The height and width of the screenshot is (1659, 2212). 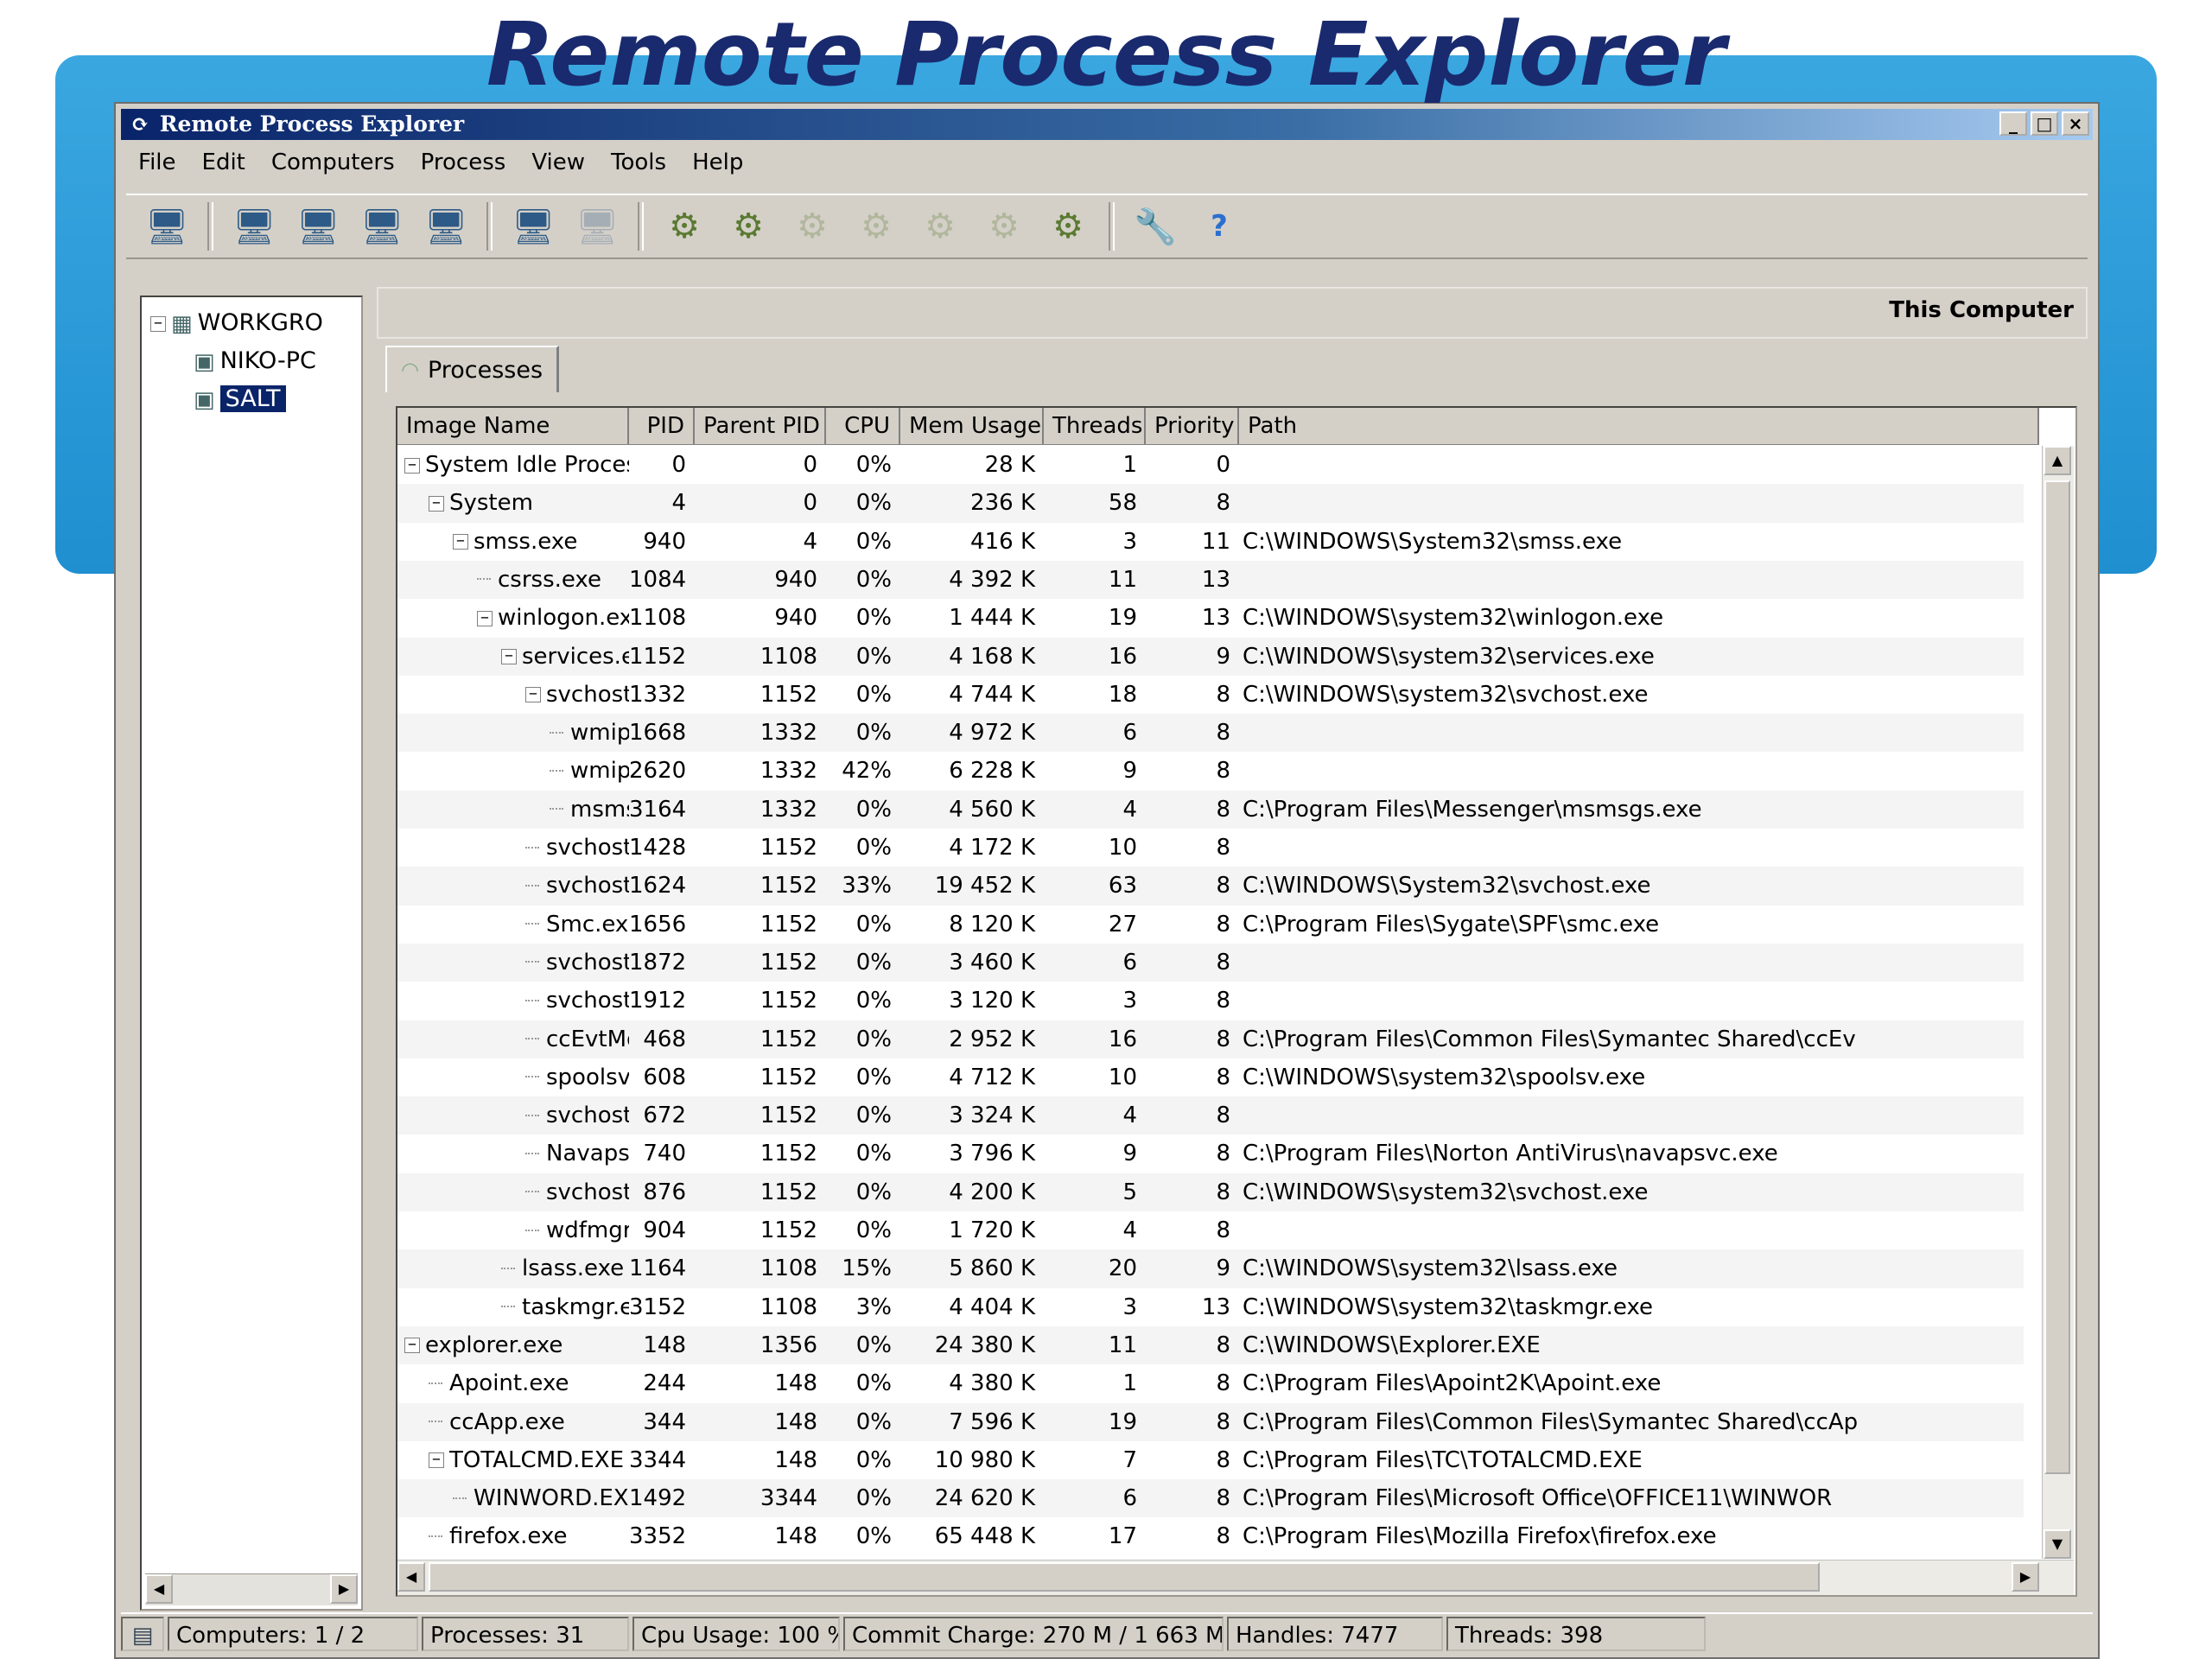 What do you see at coordinates (473, 369) in the screenshot?
I see `tab-processes: ◠ Processes` at bounding box center [473, 369].